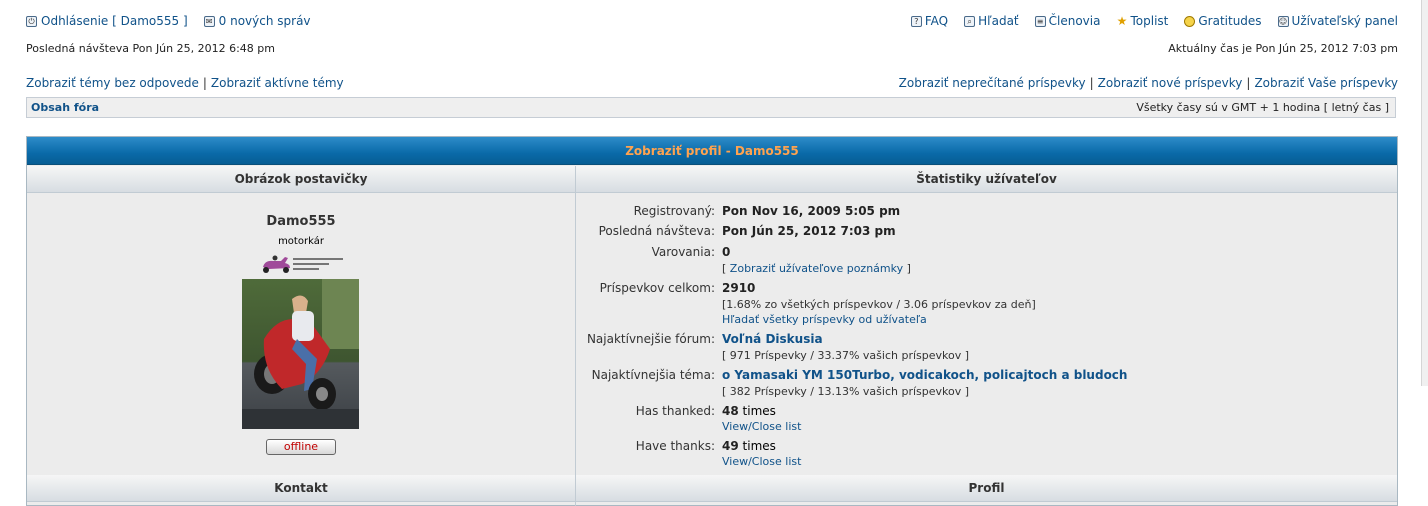 Image resolution: width=1428 pixels, height=506 pixels. I want to click on posts-search-wrap: Hľadať všetky príspevky od užívateľa, so click(824, 319).